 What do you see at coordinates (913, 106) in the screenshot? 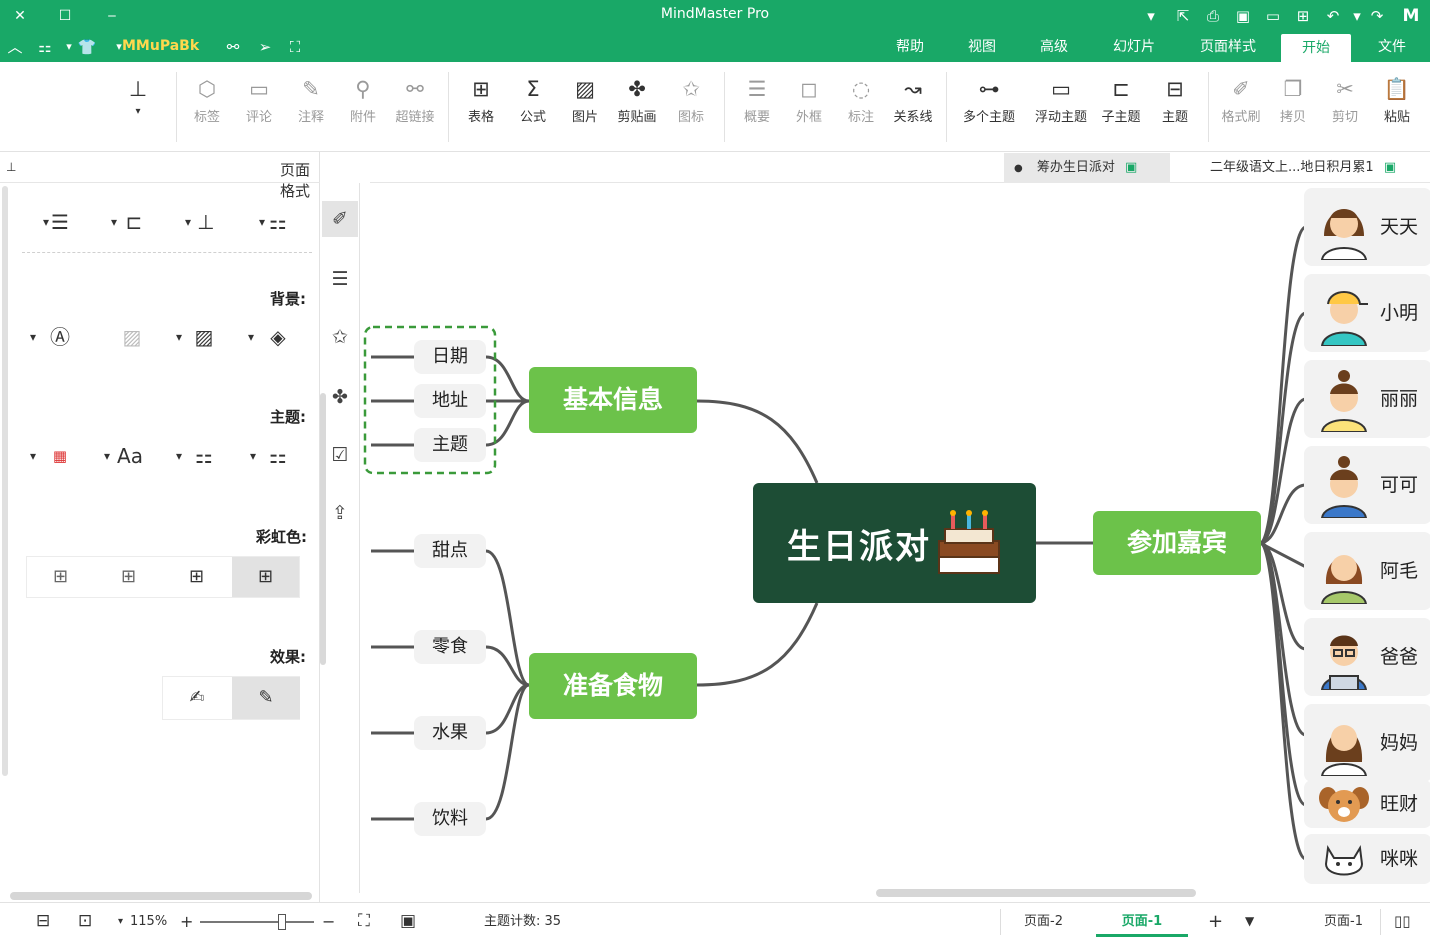
I see `relationship-button: ↝ 关系线` at bounding box center [913, 106].